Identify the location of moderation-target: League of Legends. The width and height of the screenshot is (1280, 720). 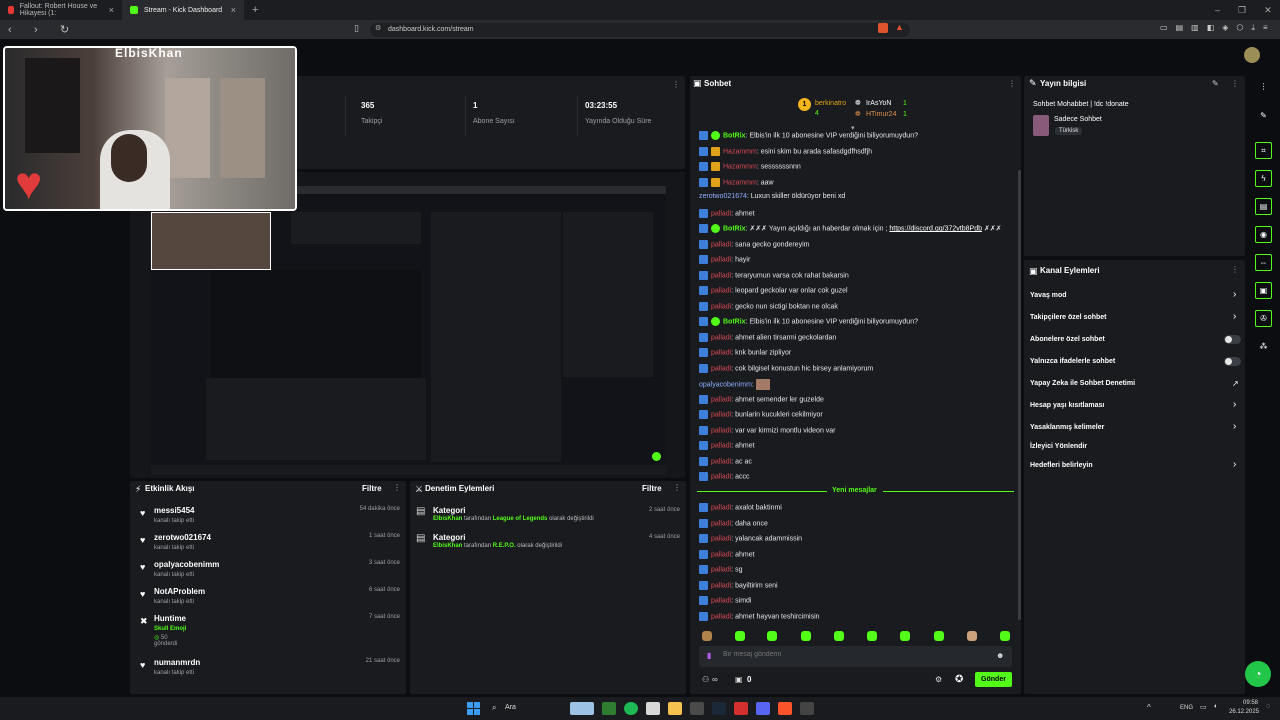
(520, 519).